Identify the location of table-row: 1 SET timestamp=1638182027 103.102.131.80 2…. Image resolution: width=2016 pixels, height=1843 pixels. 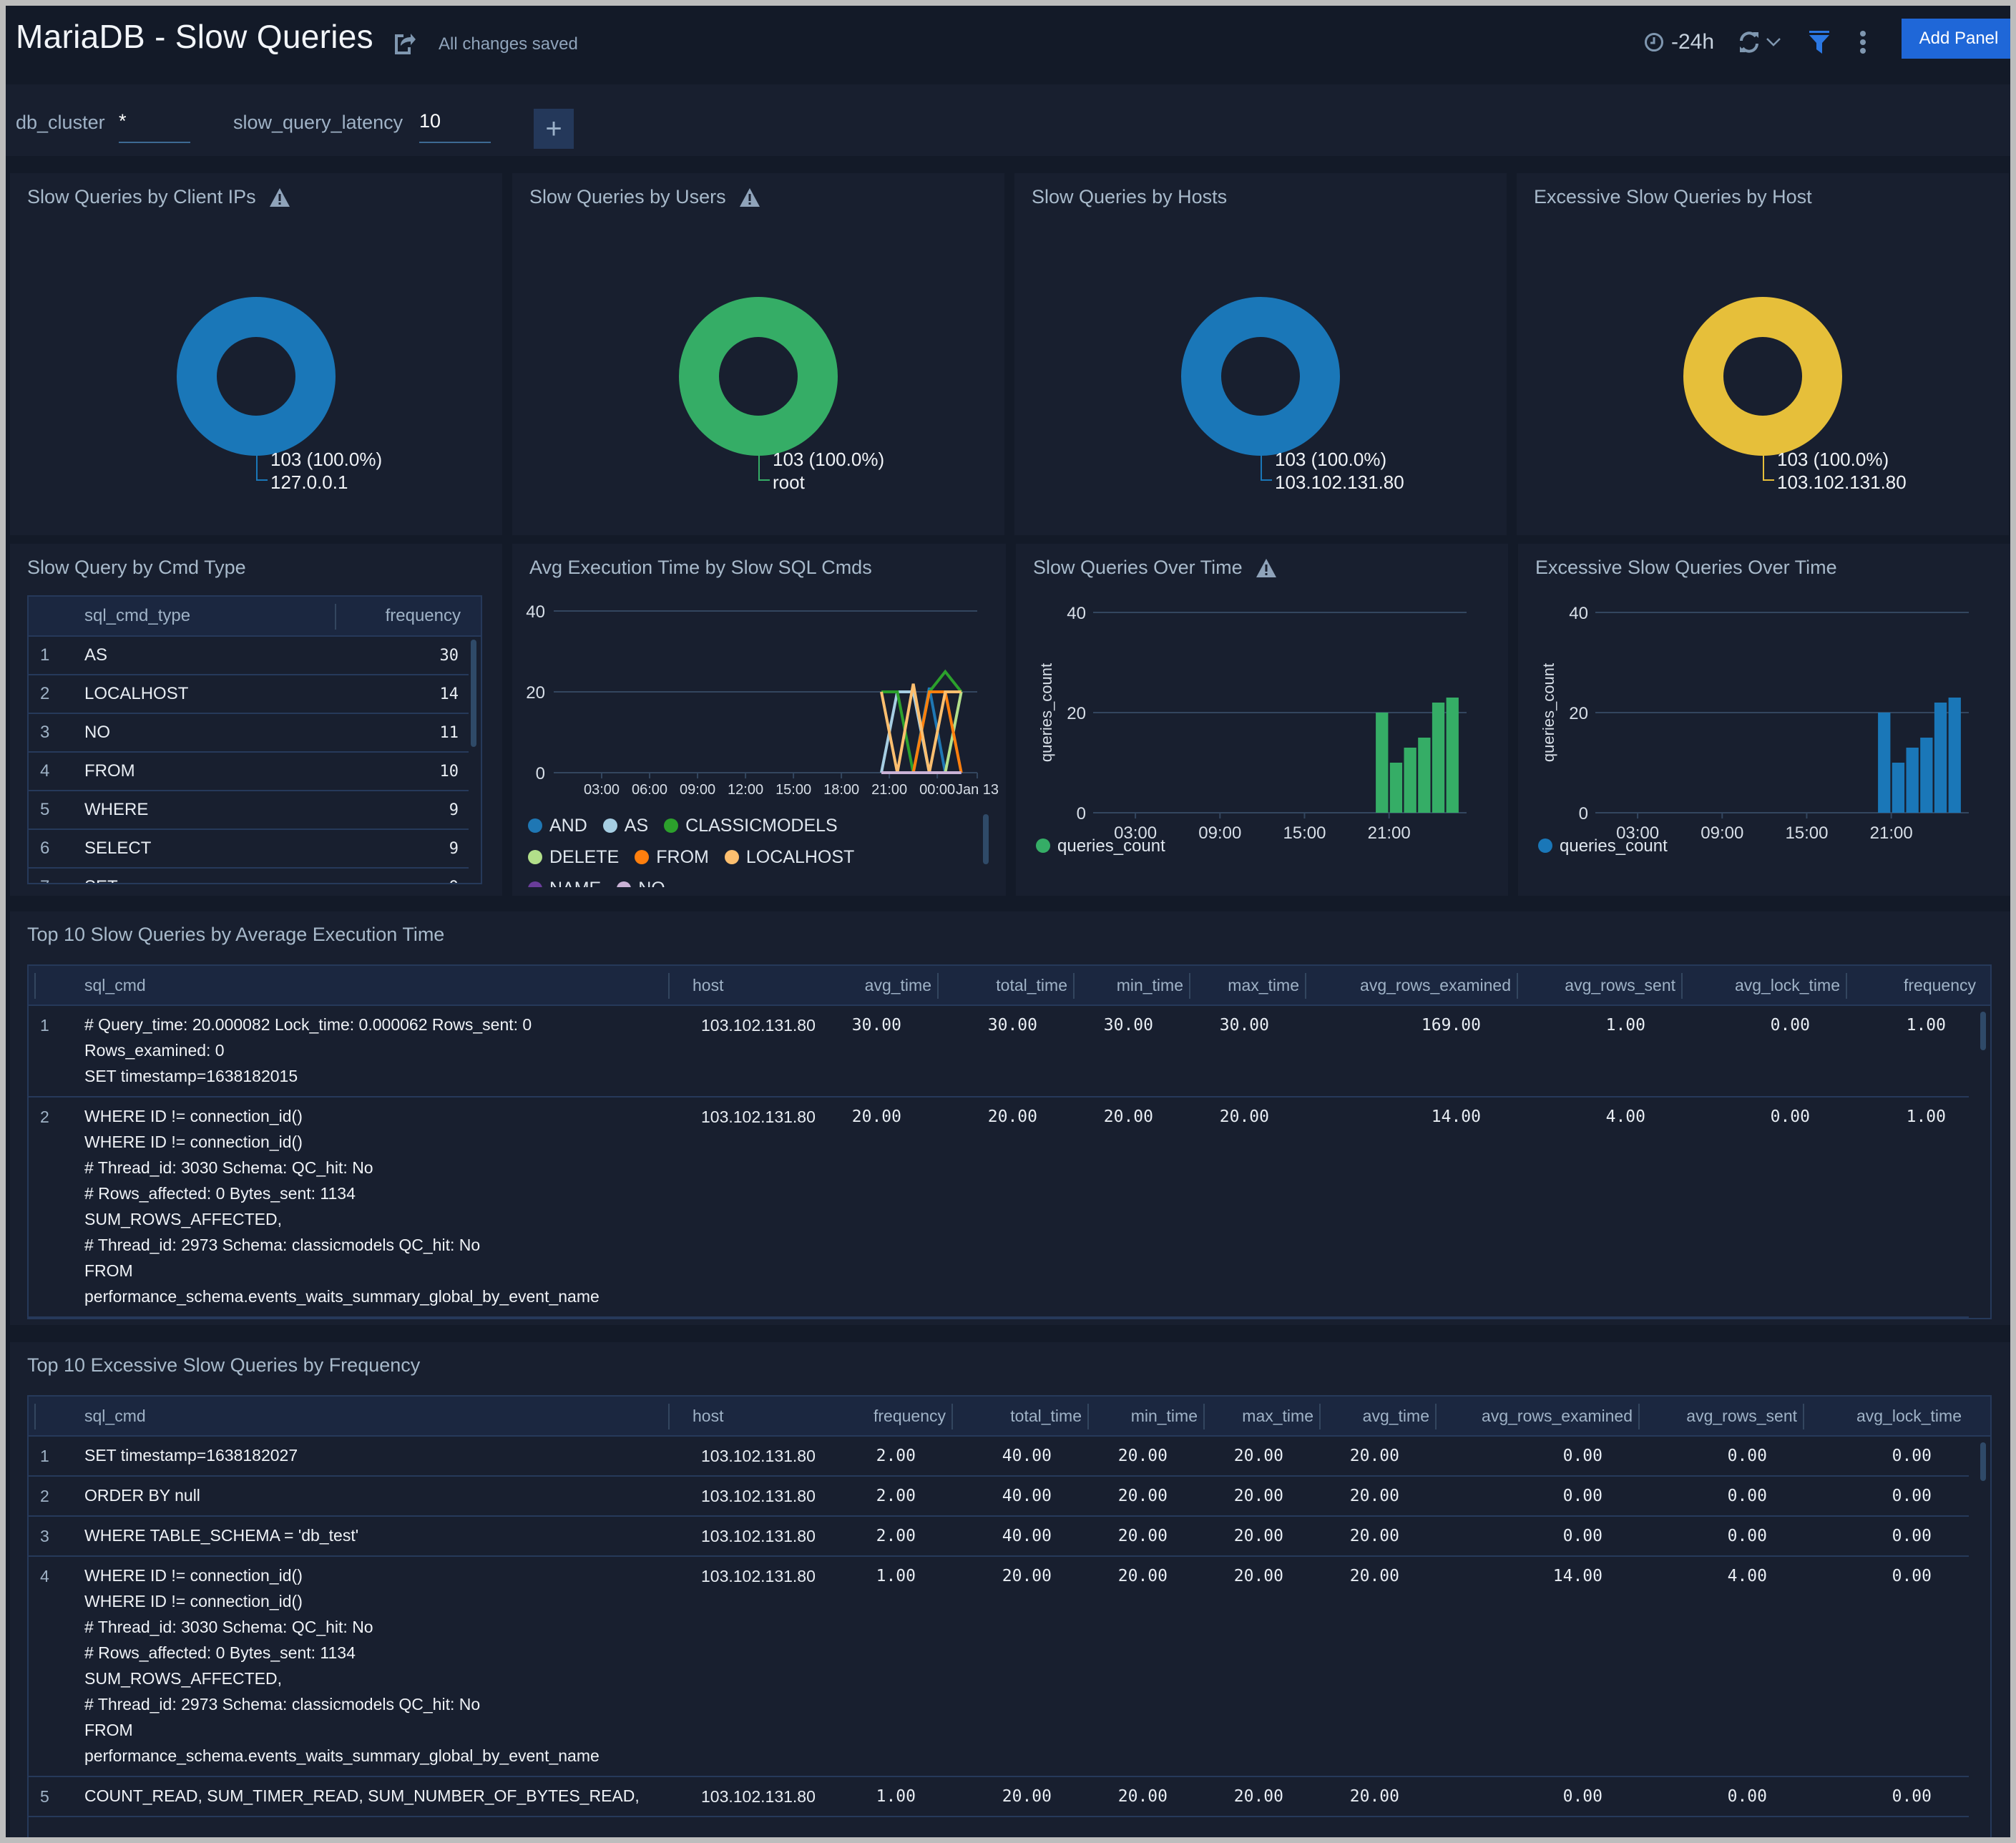
(999, 1457).